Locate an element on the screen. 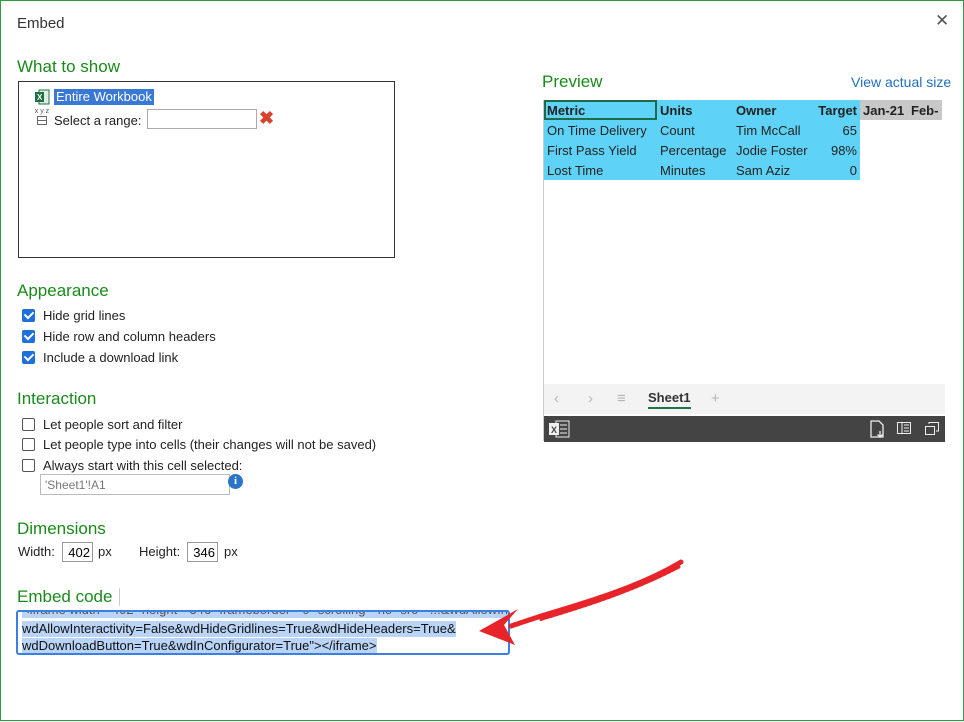 The height and width of the screenshot is (722, 964). download-icon is located at coordinates (877, 429).